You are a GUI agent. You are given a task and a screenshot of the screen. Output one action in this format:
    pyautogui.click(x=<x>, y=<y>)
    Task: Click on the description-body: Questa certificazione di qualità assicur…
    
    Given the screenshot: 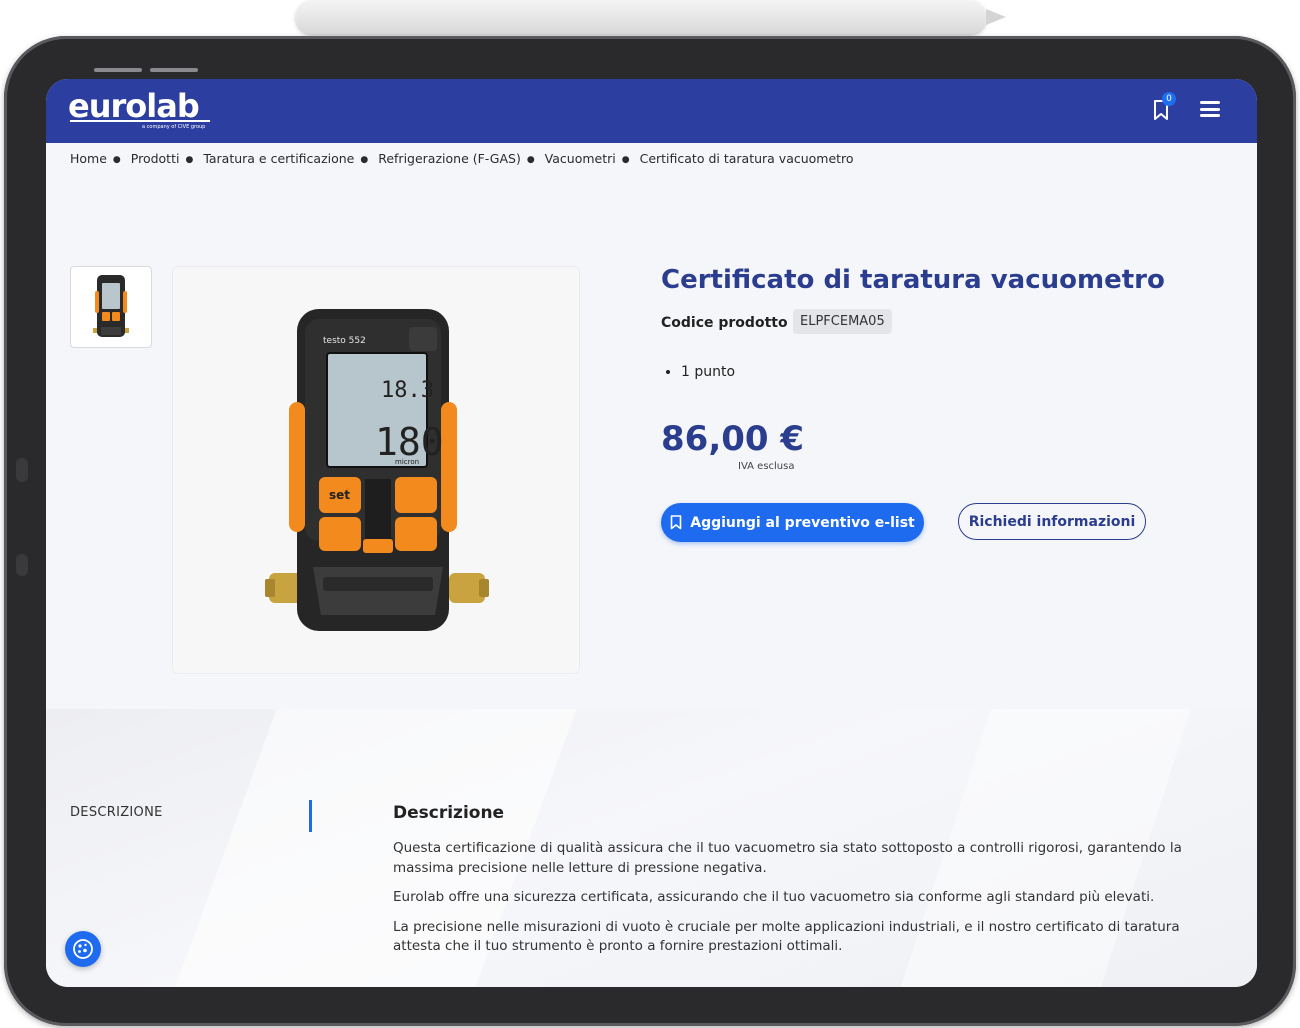 What is the action you would take?
    pyautogui.click(x=803, y=903)
    